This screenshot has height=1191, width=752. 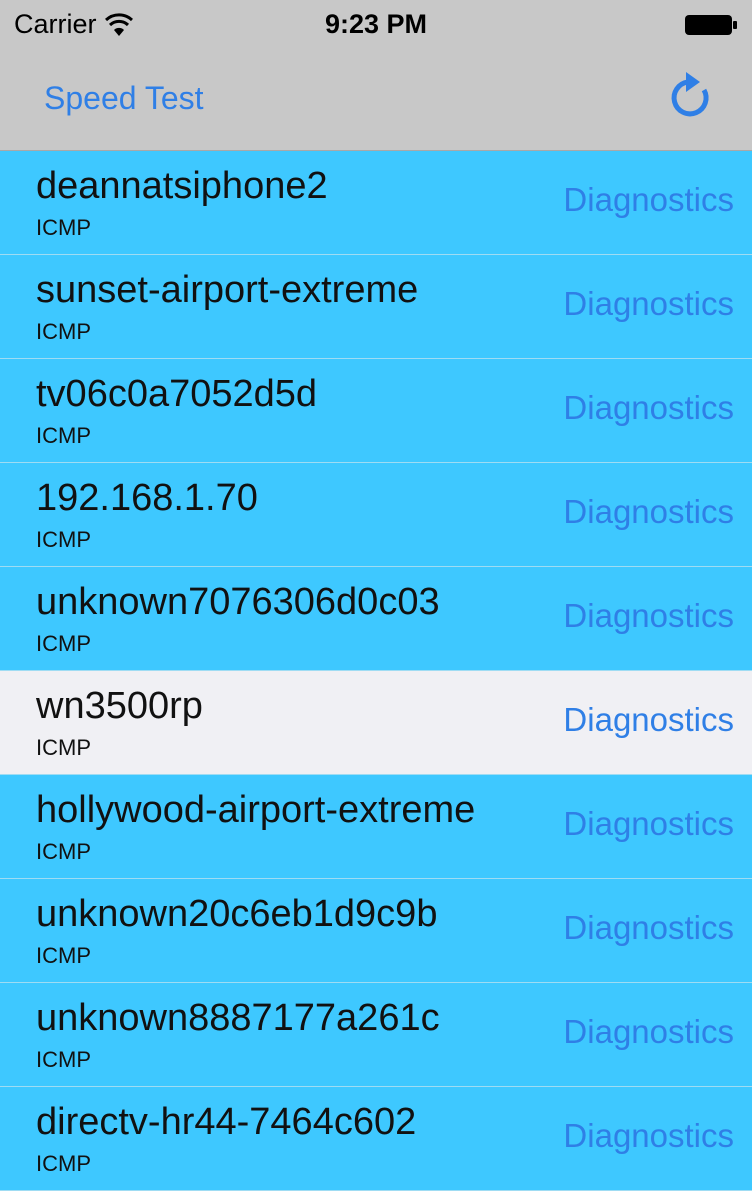 I want to click on device-name: wn3500rp, so click(x=119, y=706).